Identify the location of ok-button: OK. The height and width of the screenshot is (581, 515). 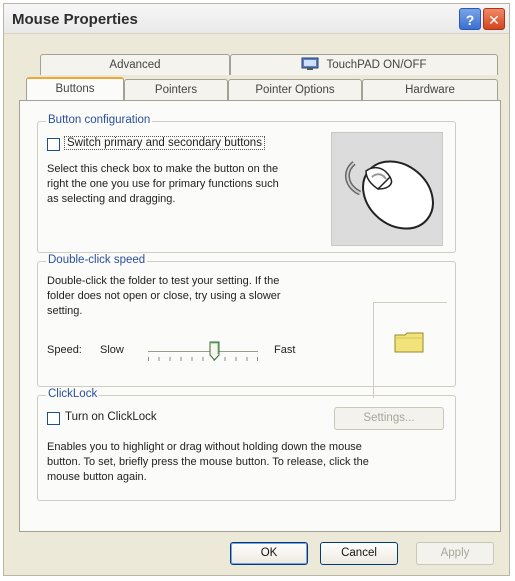
(269, 553).